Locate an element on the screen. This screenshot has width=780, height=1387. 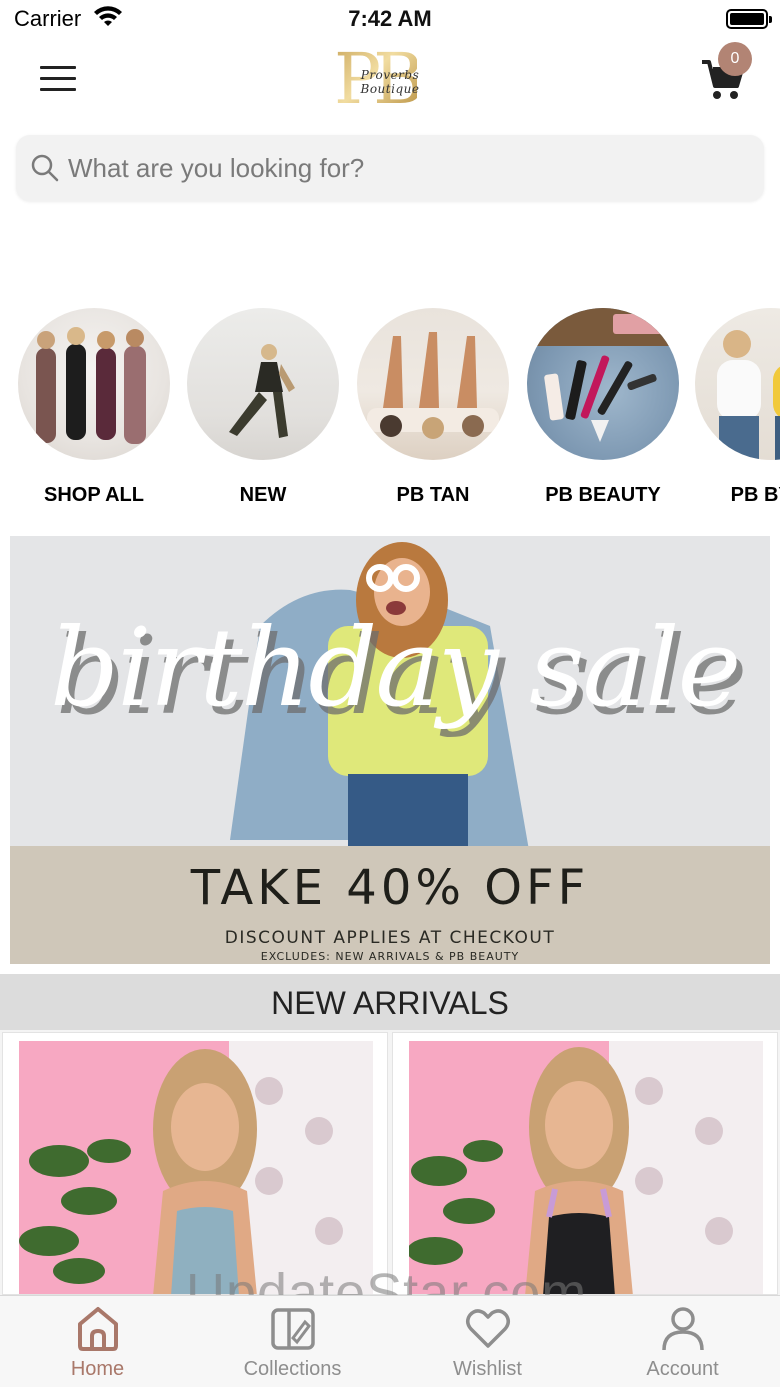
search-input is located at coordinates (408, 168).